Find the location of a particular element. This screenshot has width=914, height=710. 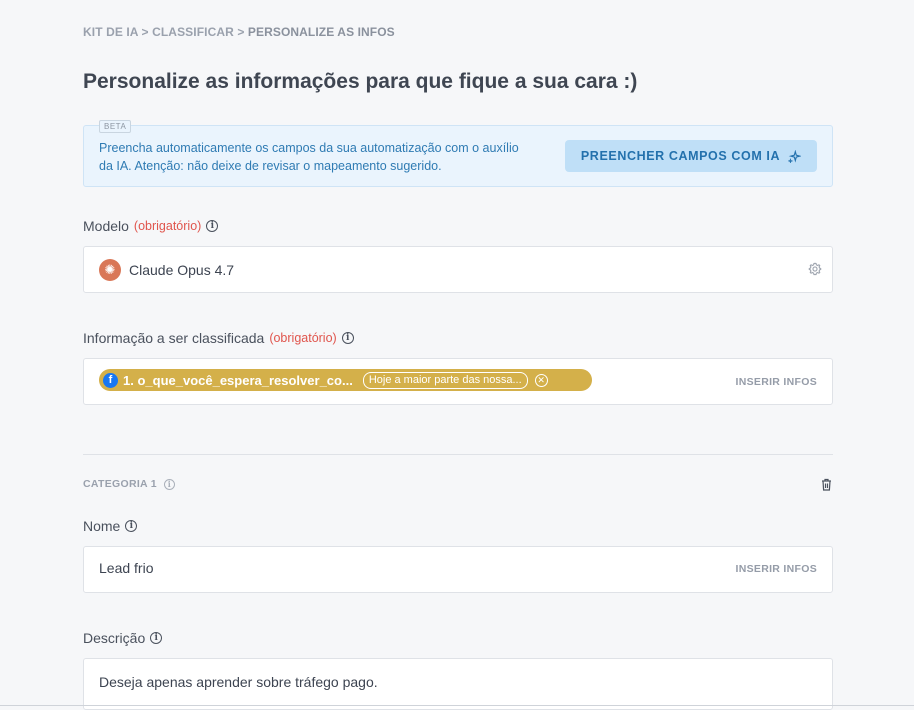

model-required-text: (obrigatório) is located at coordinates (167, 226).